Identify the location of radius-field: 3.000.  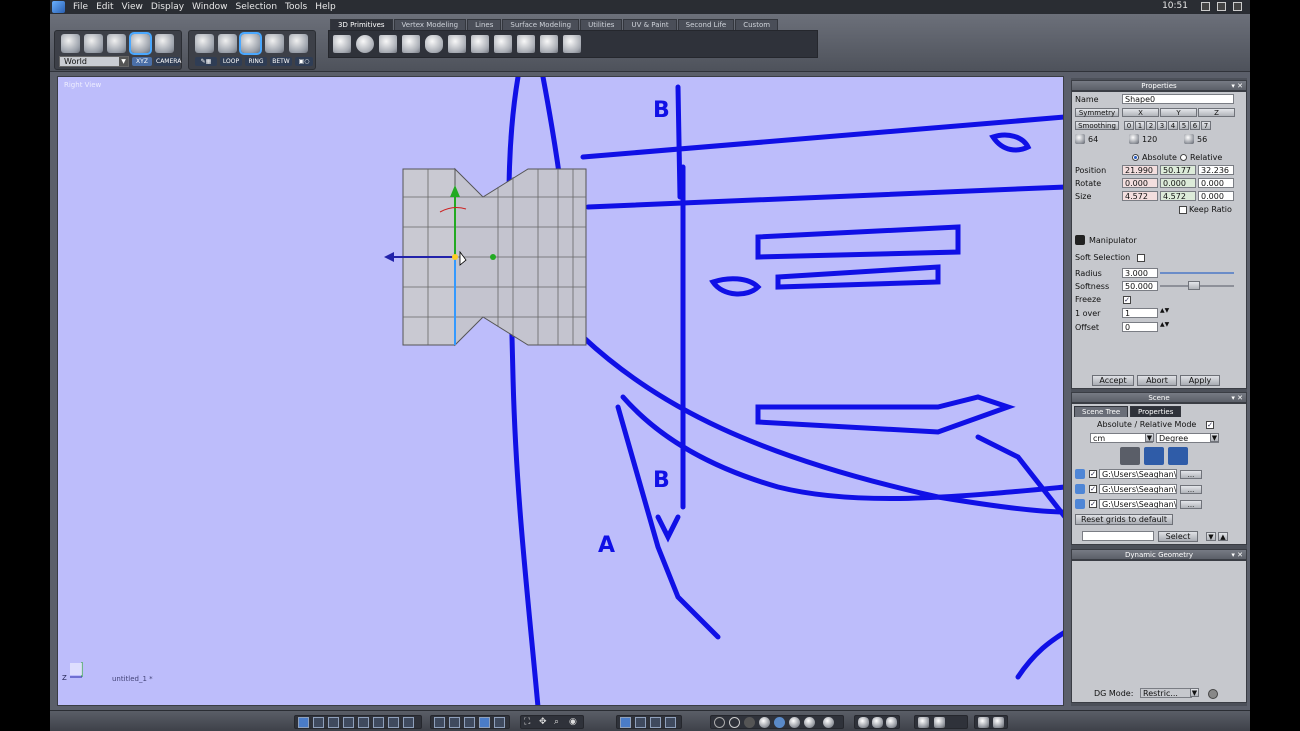
(1140, 273).